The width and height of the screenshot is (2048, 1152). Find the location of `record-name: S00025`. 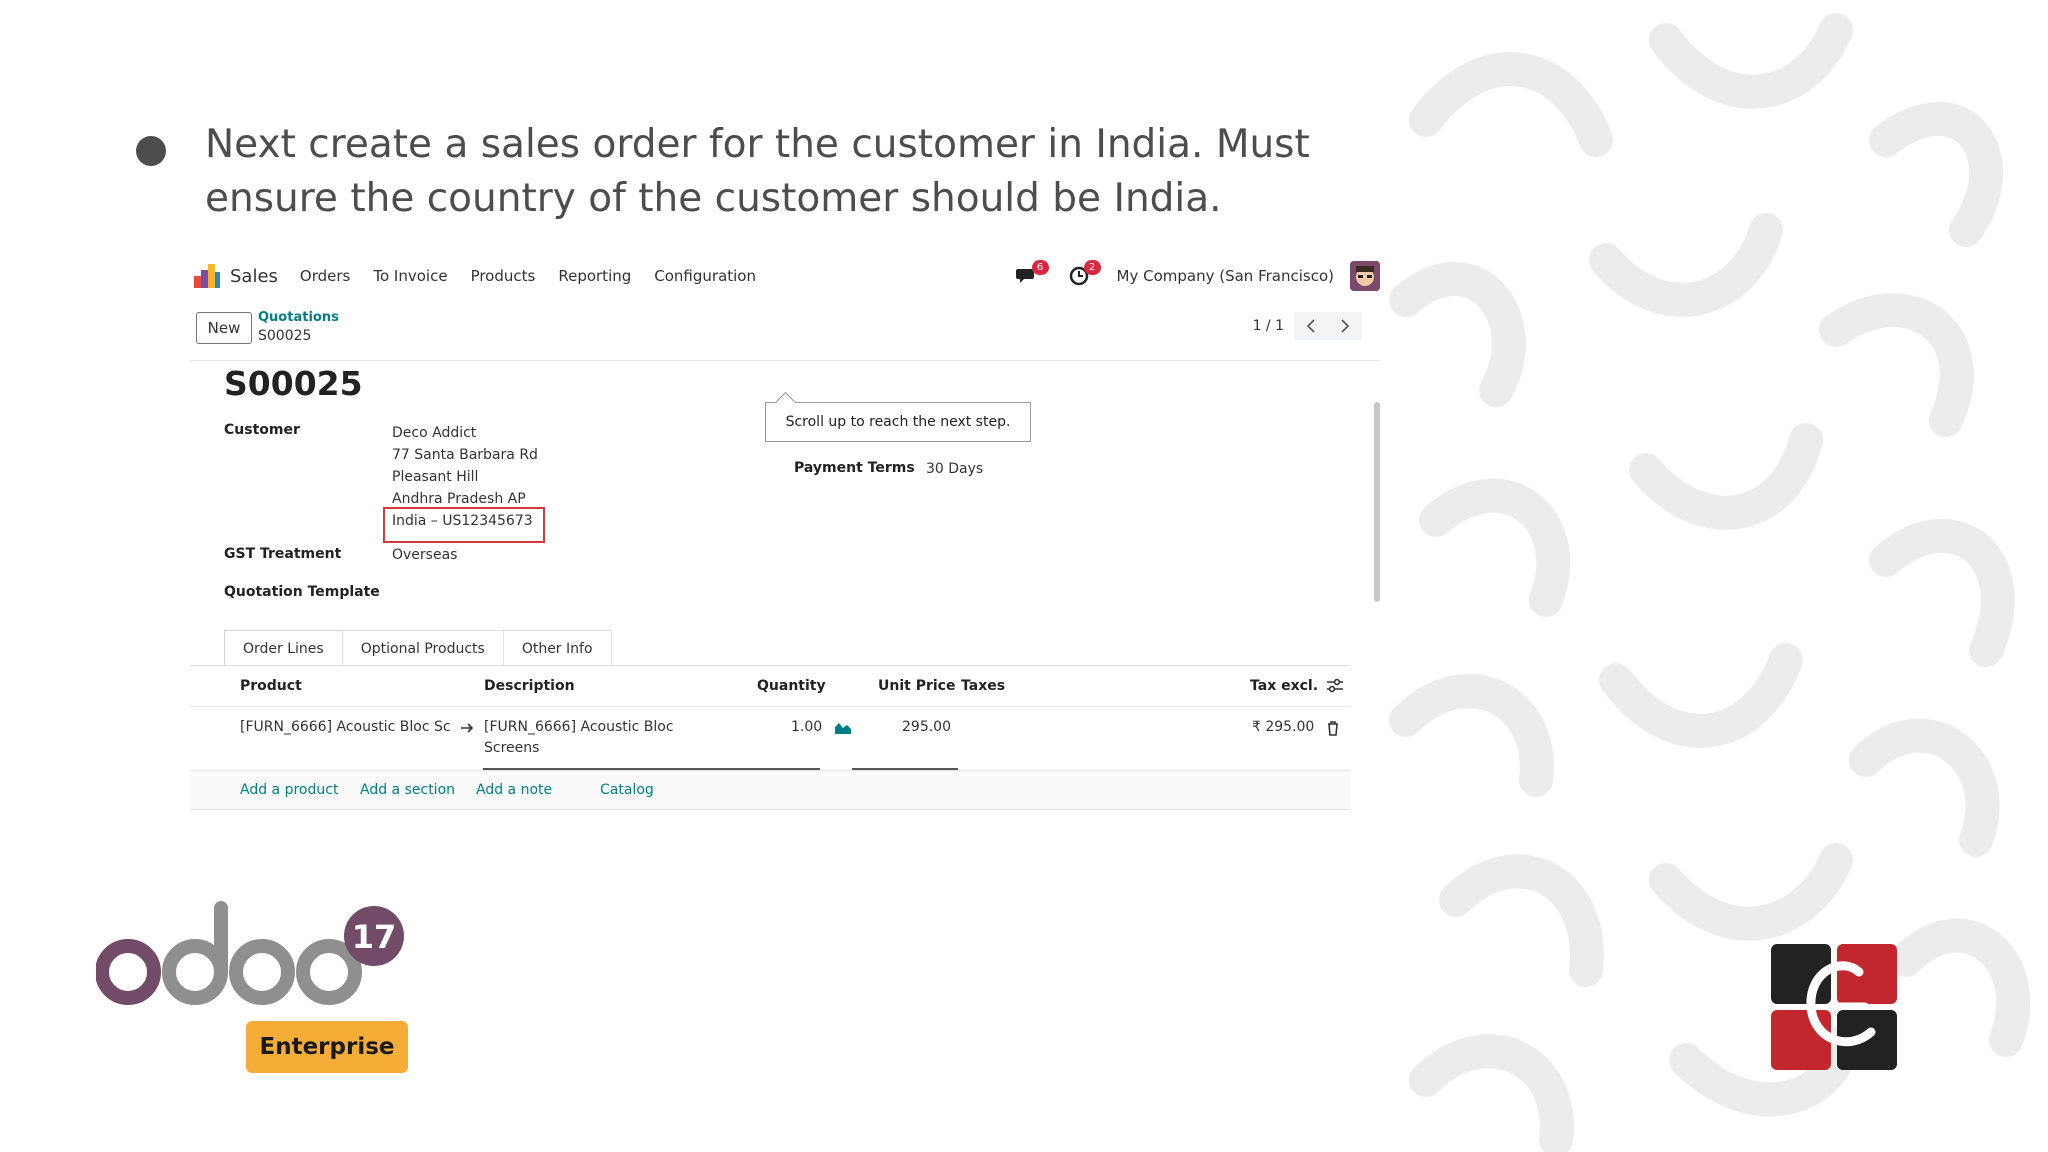

record-name: S00025 is located at coordinates (285, 336).